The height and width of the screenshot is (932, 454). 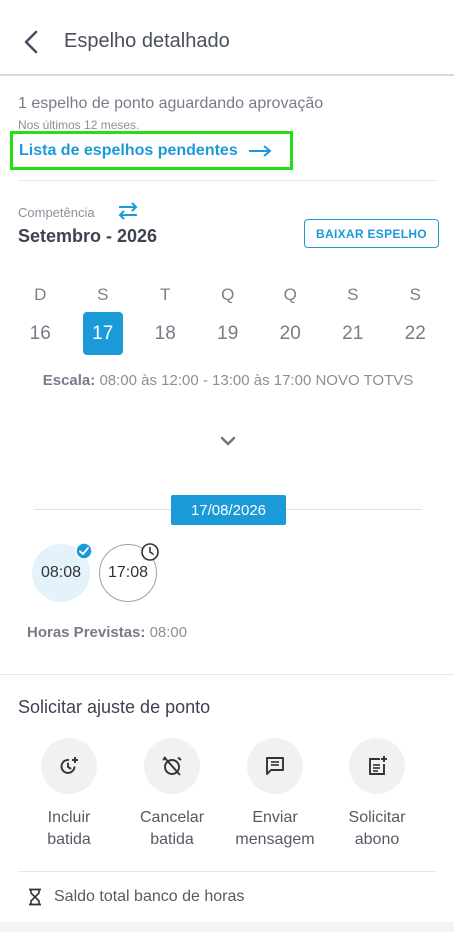 What do you see at coordinates (377, 794) in the screenshot?
I see `request-abono-button: Solicitar abono` at bounding box center [377, 794].